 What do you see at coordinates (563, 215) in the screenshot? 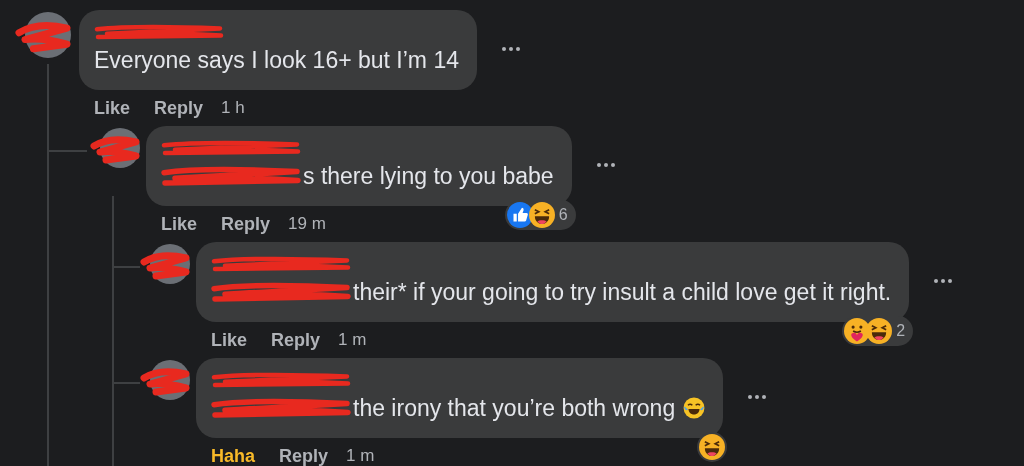
I see `reaction-count: 6` at bounding box center [563, 215].